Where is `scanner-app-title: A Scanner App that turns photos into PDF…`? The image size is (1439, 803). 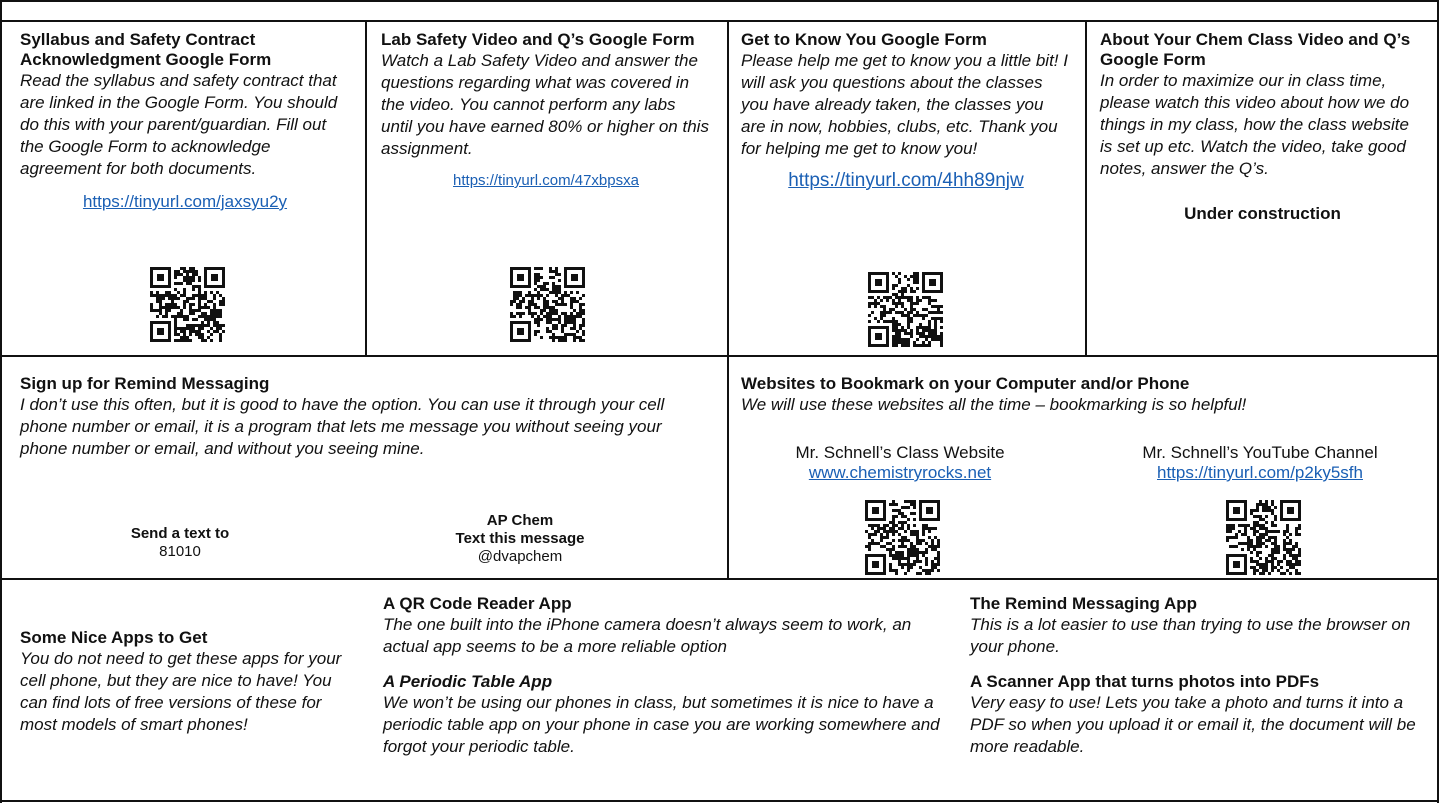
scanner-app-title: A Scanner App that turns photos into PDF… is located at coordinates (1145, 681).